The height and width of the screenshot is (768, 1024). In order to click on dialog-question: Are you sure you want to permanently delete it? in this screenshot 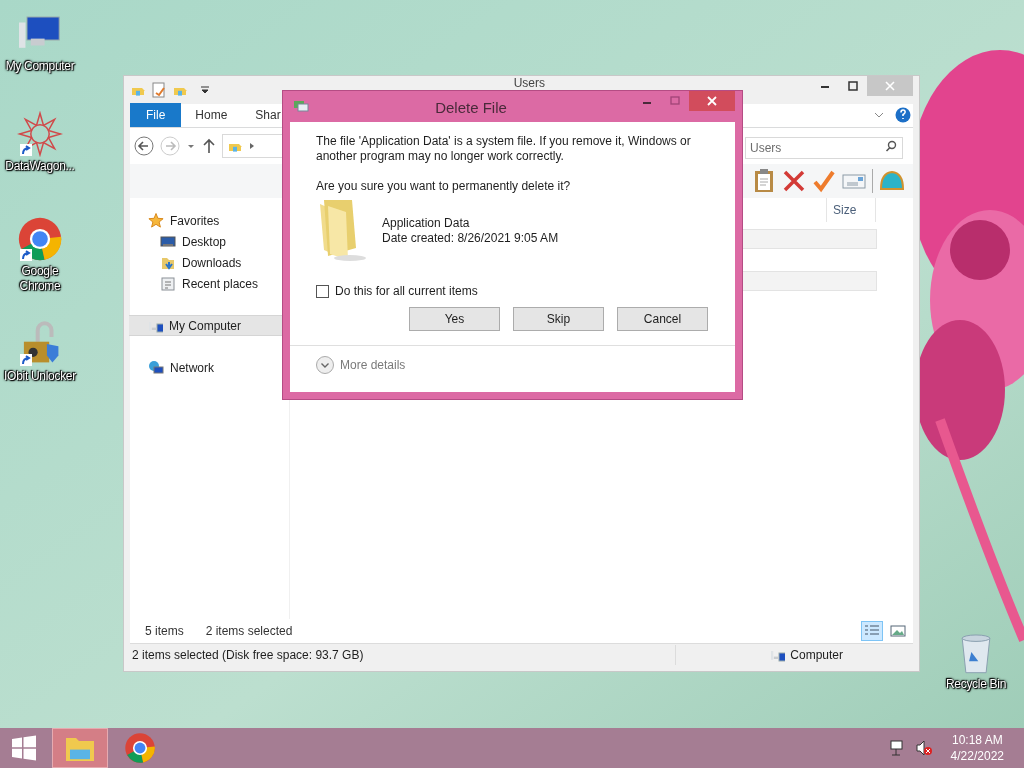, I will do `click(444, 186)`.